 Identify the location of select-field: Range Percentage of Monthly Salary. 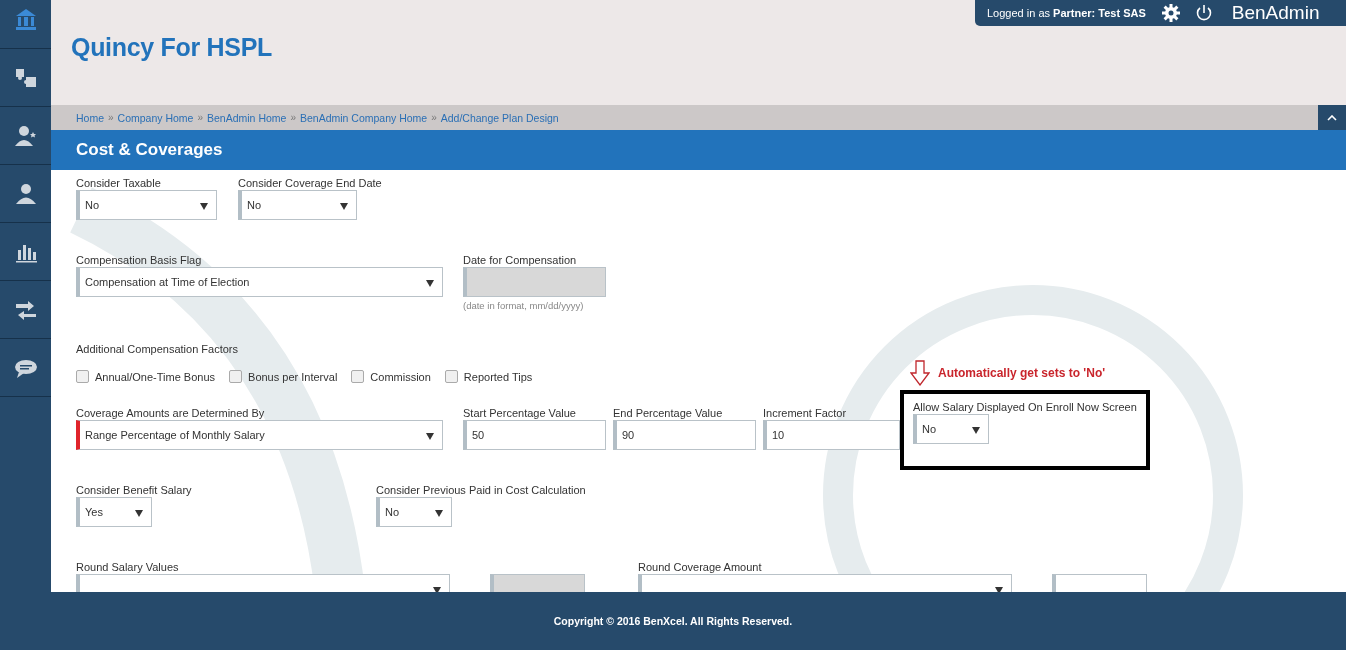
(259, 435).